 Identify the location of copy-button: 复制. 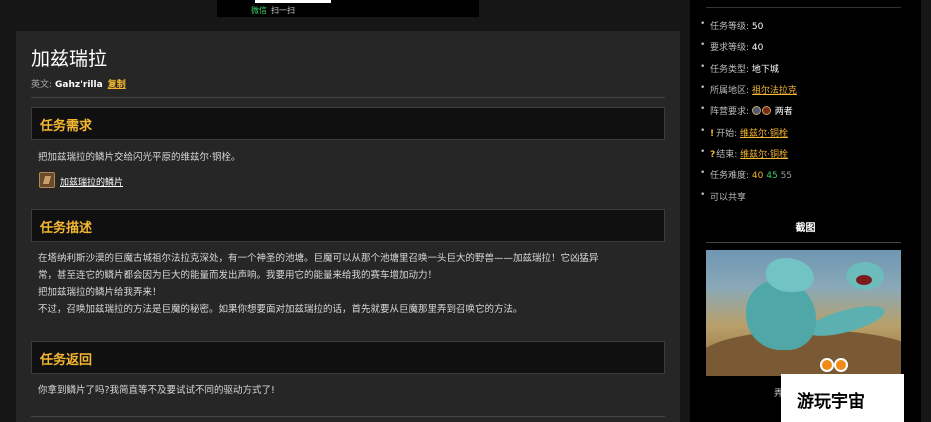
(117, 85).